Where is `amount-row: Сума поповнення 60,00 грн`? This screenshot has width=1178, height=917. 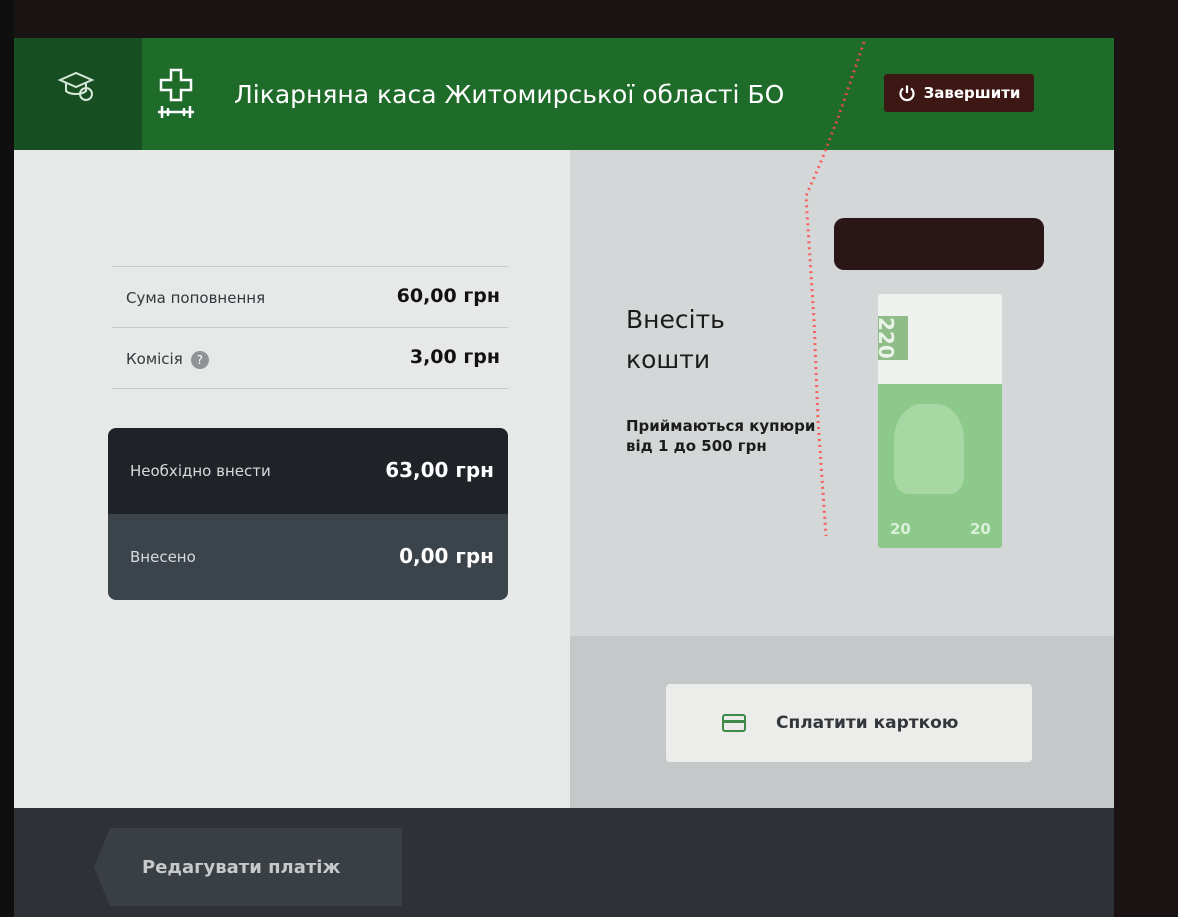 amount-row: Сума поповнення 60,00 грн is located at coordinates (310, 296).